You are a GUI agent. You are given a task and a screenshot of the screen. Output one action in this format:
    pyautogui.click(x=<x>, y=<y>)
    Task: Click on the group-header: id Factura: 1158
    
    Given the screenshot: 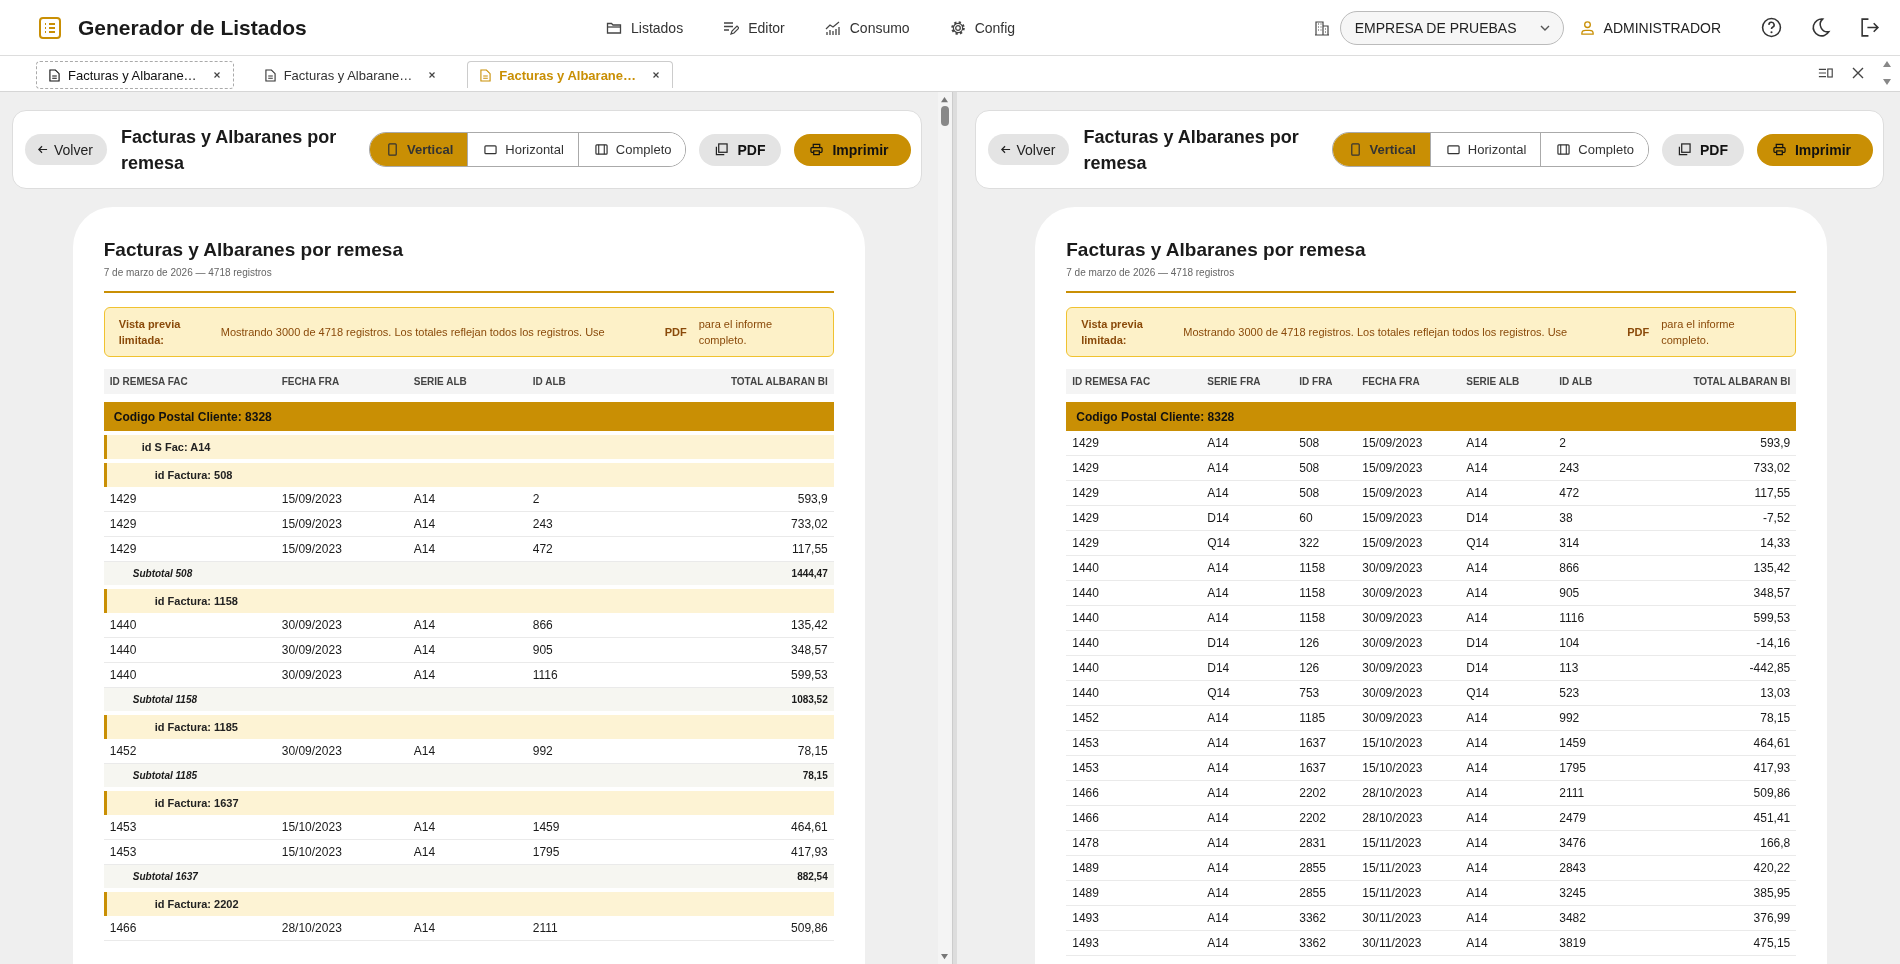 What is the action you would take?
    pyautogui.click(x=468, y=601)
    